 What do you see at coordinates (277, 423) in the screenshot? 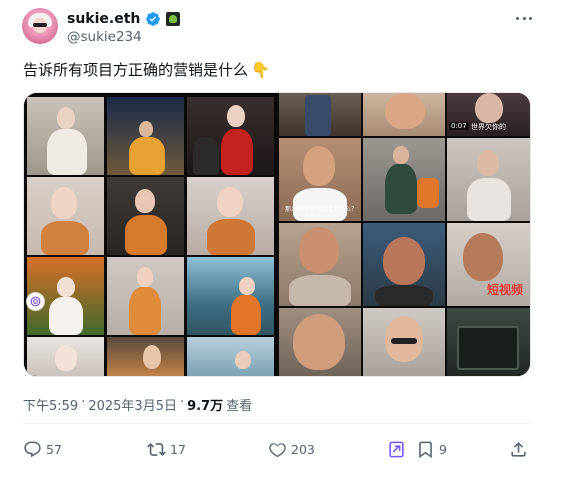
I see `divider` at bounding box center [277, 423].